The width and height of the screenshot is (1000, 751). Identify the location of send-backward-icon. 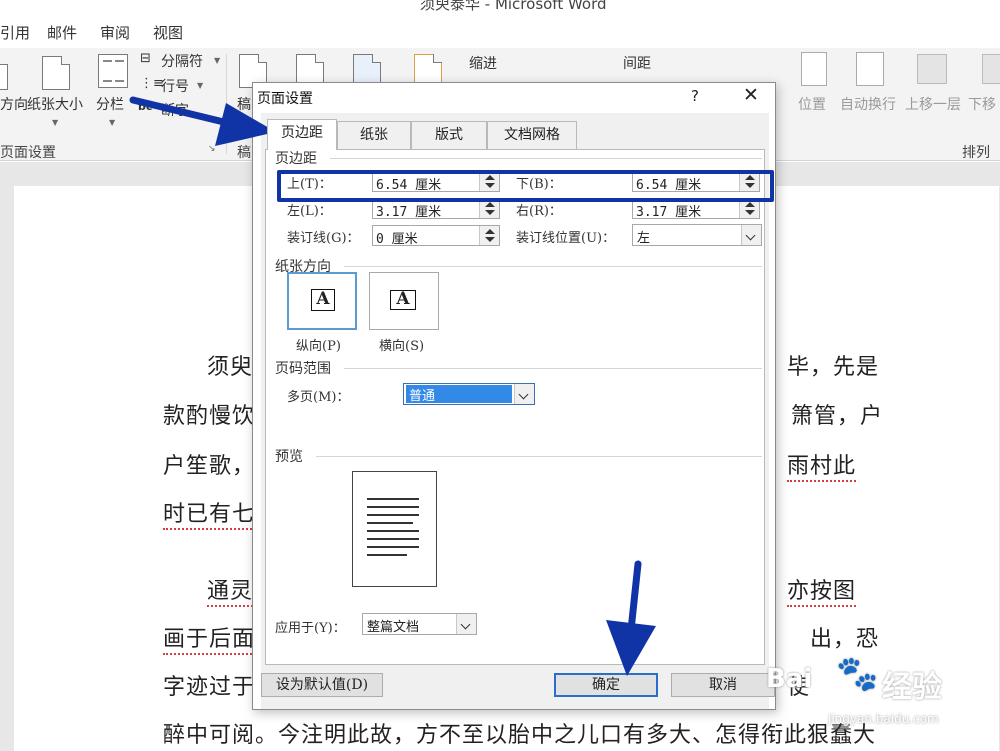
(991, 69).